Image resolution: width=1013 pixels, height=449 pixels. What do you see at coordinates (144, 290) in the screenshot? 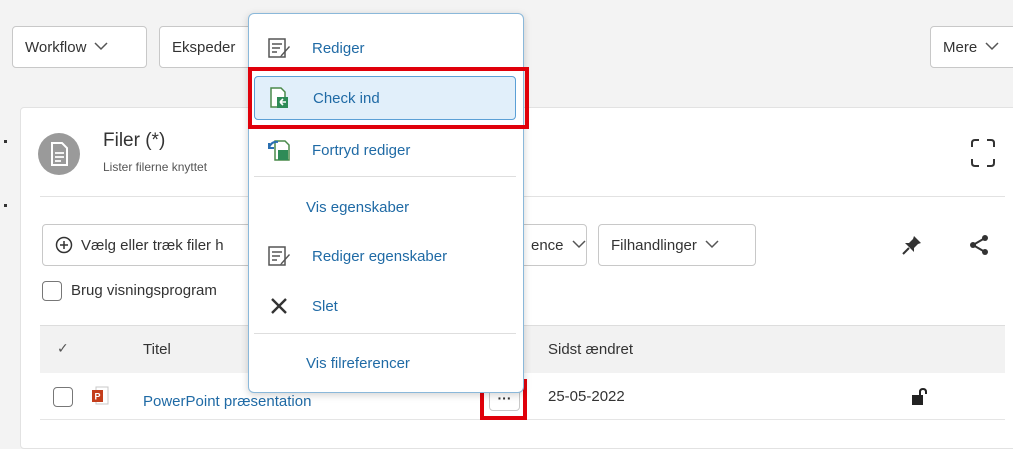
I see `viewer-label: Brug visningsprogram` at bounding box center [144, 290].